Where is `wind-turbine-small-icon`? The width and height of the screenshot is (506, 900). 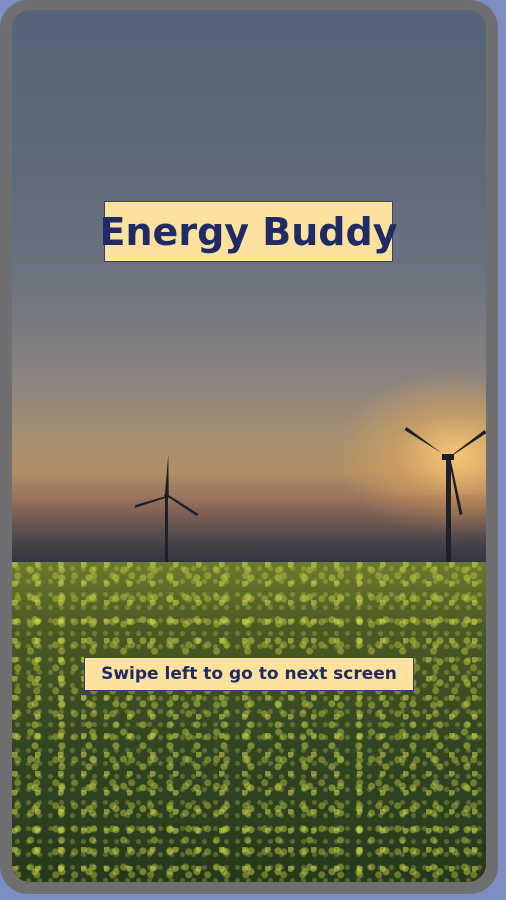
wind-turbine-small-icon is located at coordinates (166, 509).